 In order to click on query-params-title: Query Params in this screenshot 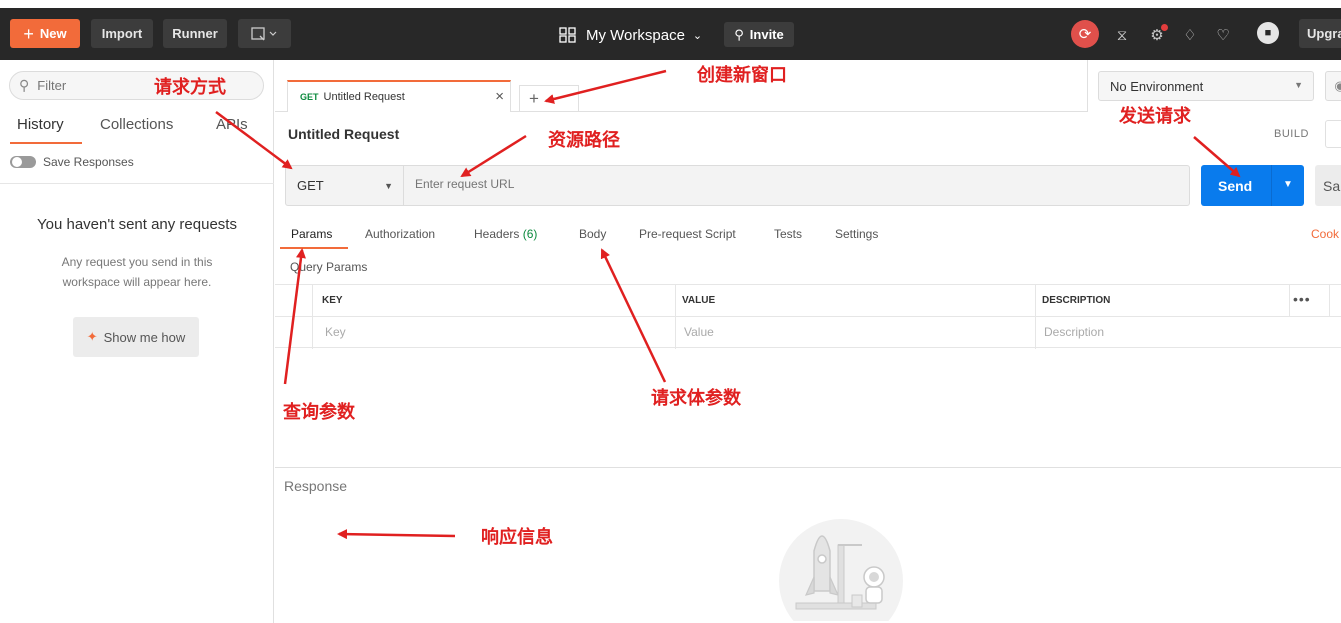, I will do `click(329, 267)`.